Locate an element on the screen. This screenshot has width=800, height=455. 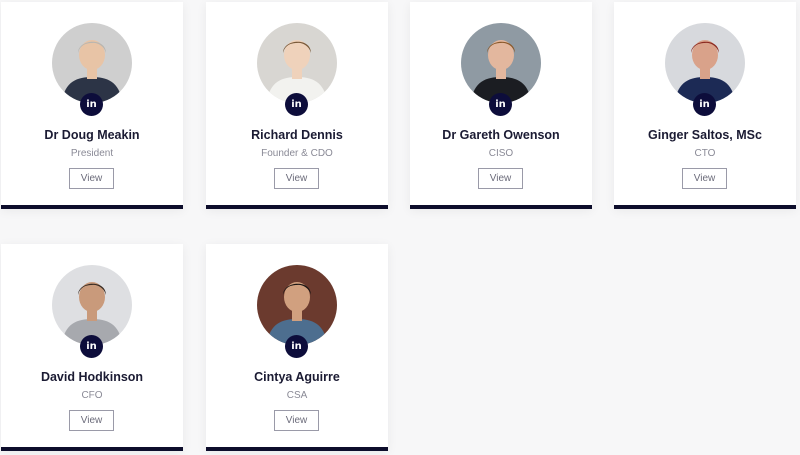
member-role: President is located at coordinates (92, 153).